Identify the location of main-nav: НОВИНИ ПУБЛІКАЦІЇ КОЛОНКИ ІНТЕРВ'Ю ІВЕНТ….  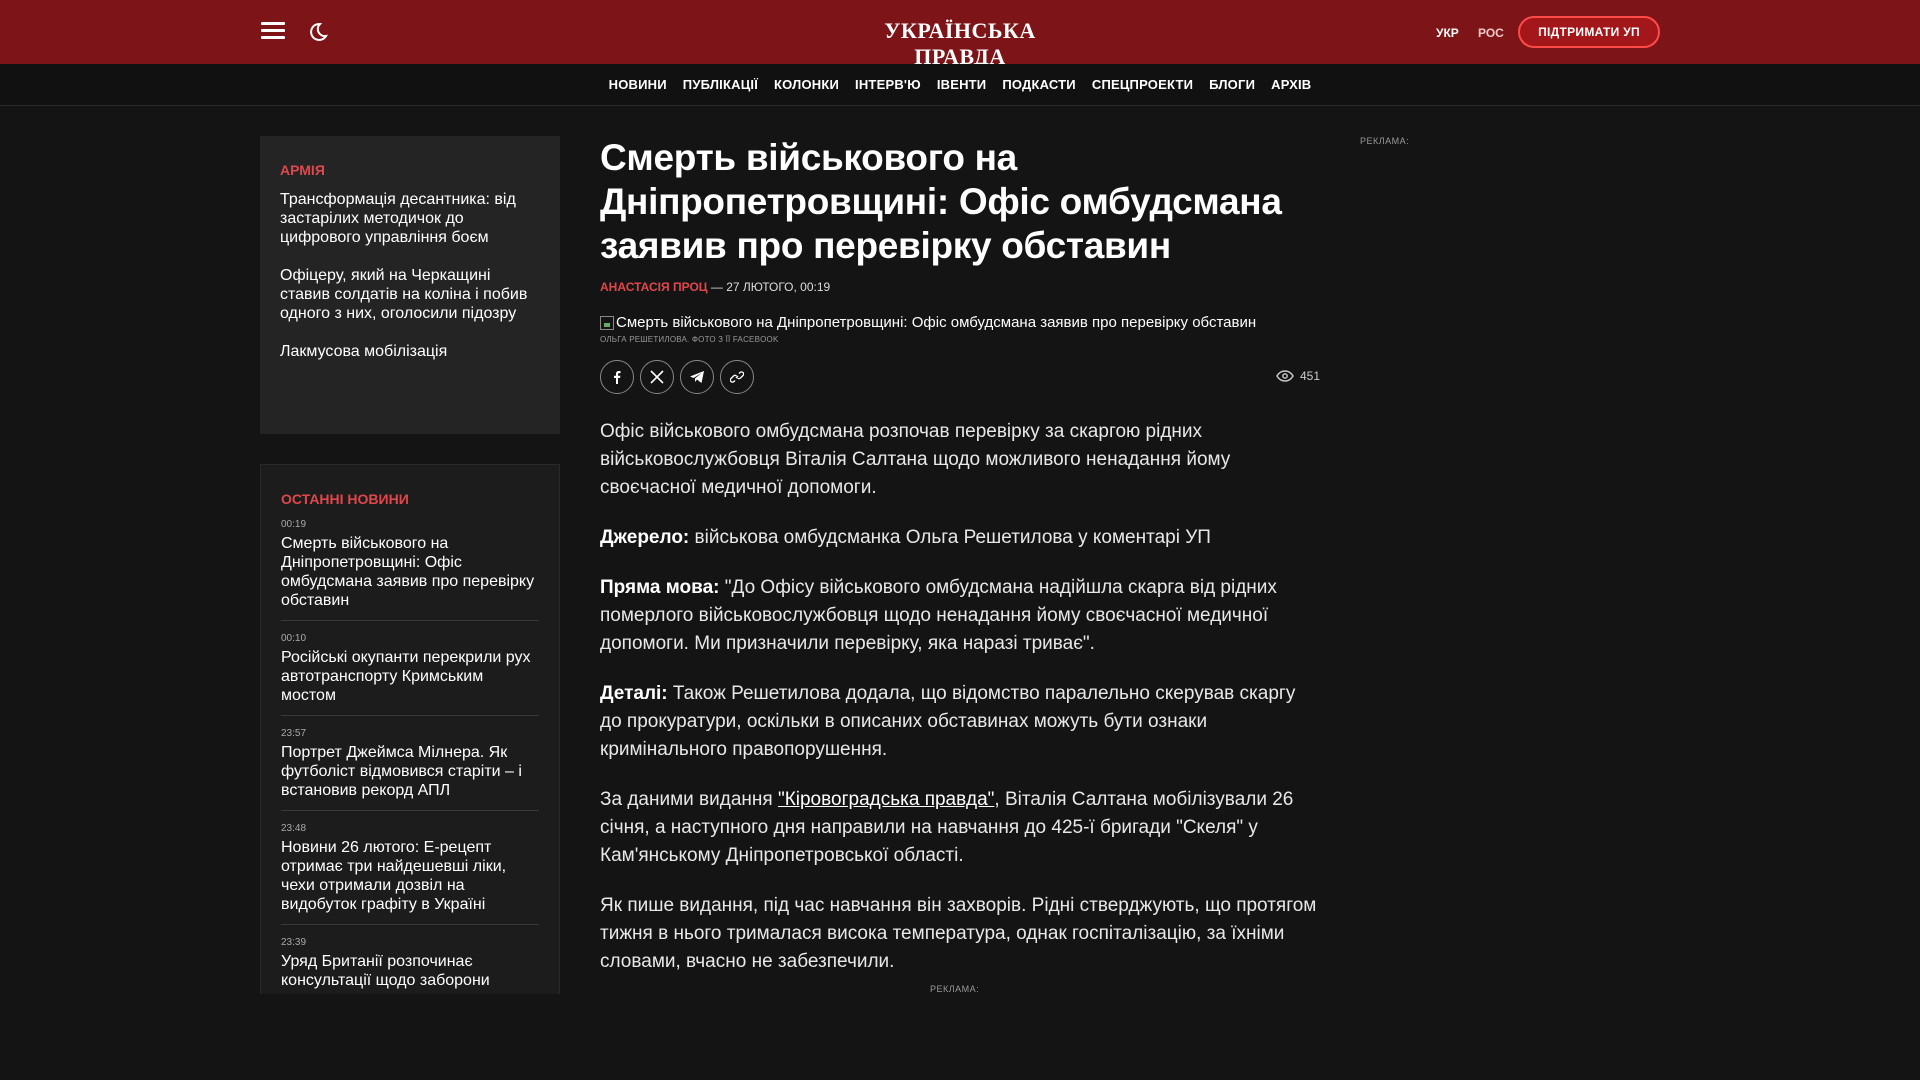
(960, 85).